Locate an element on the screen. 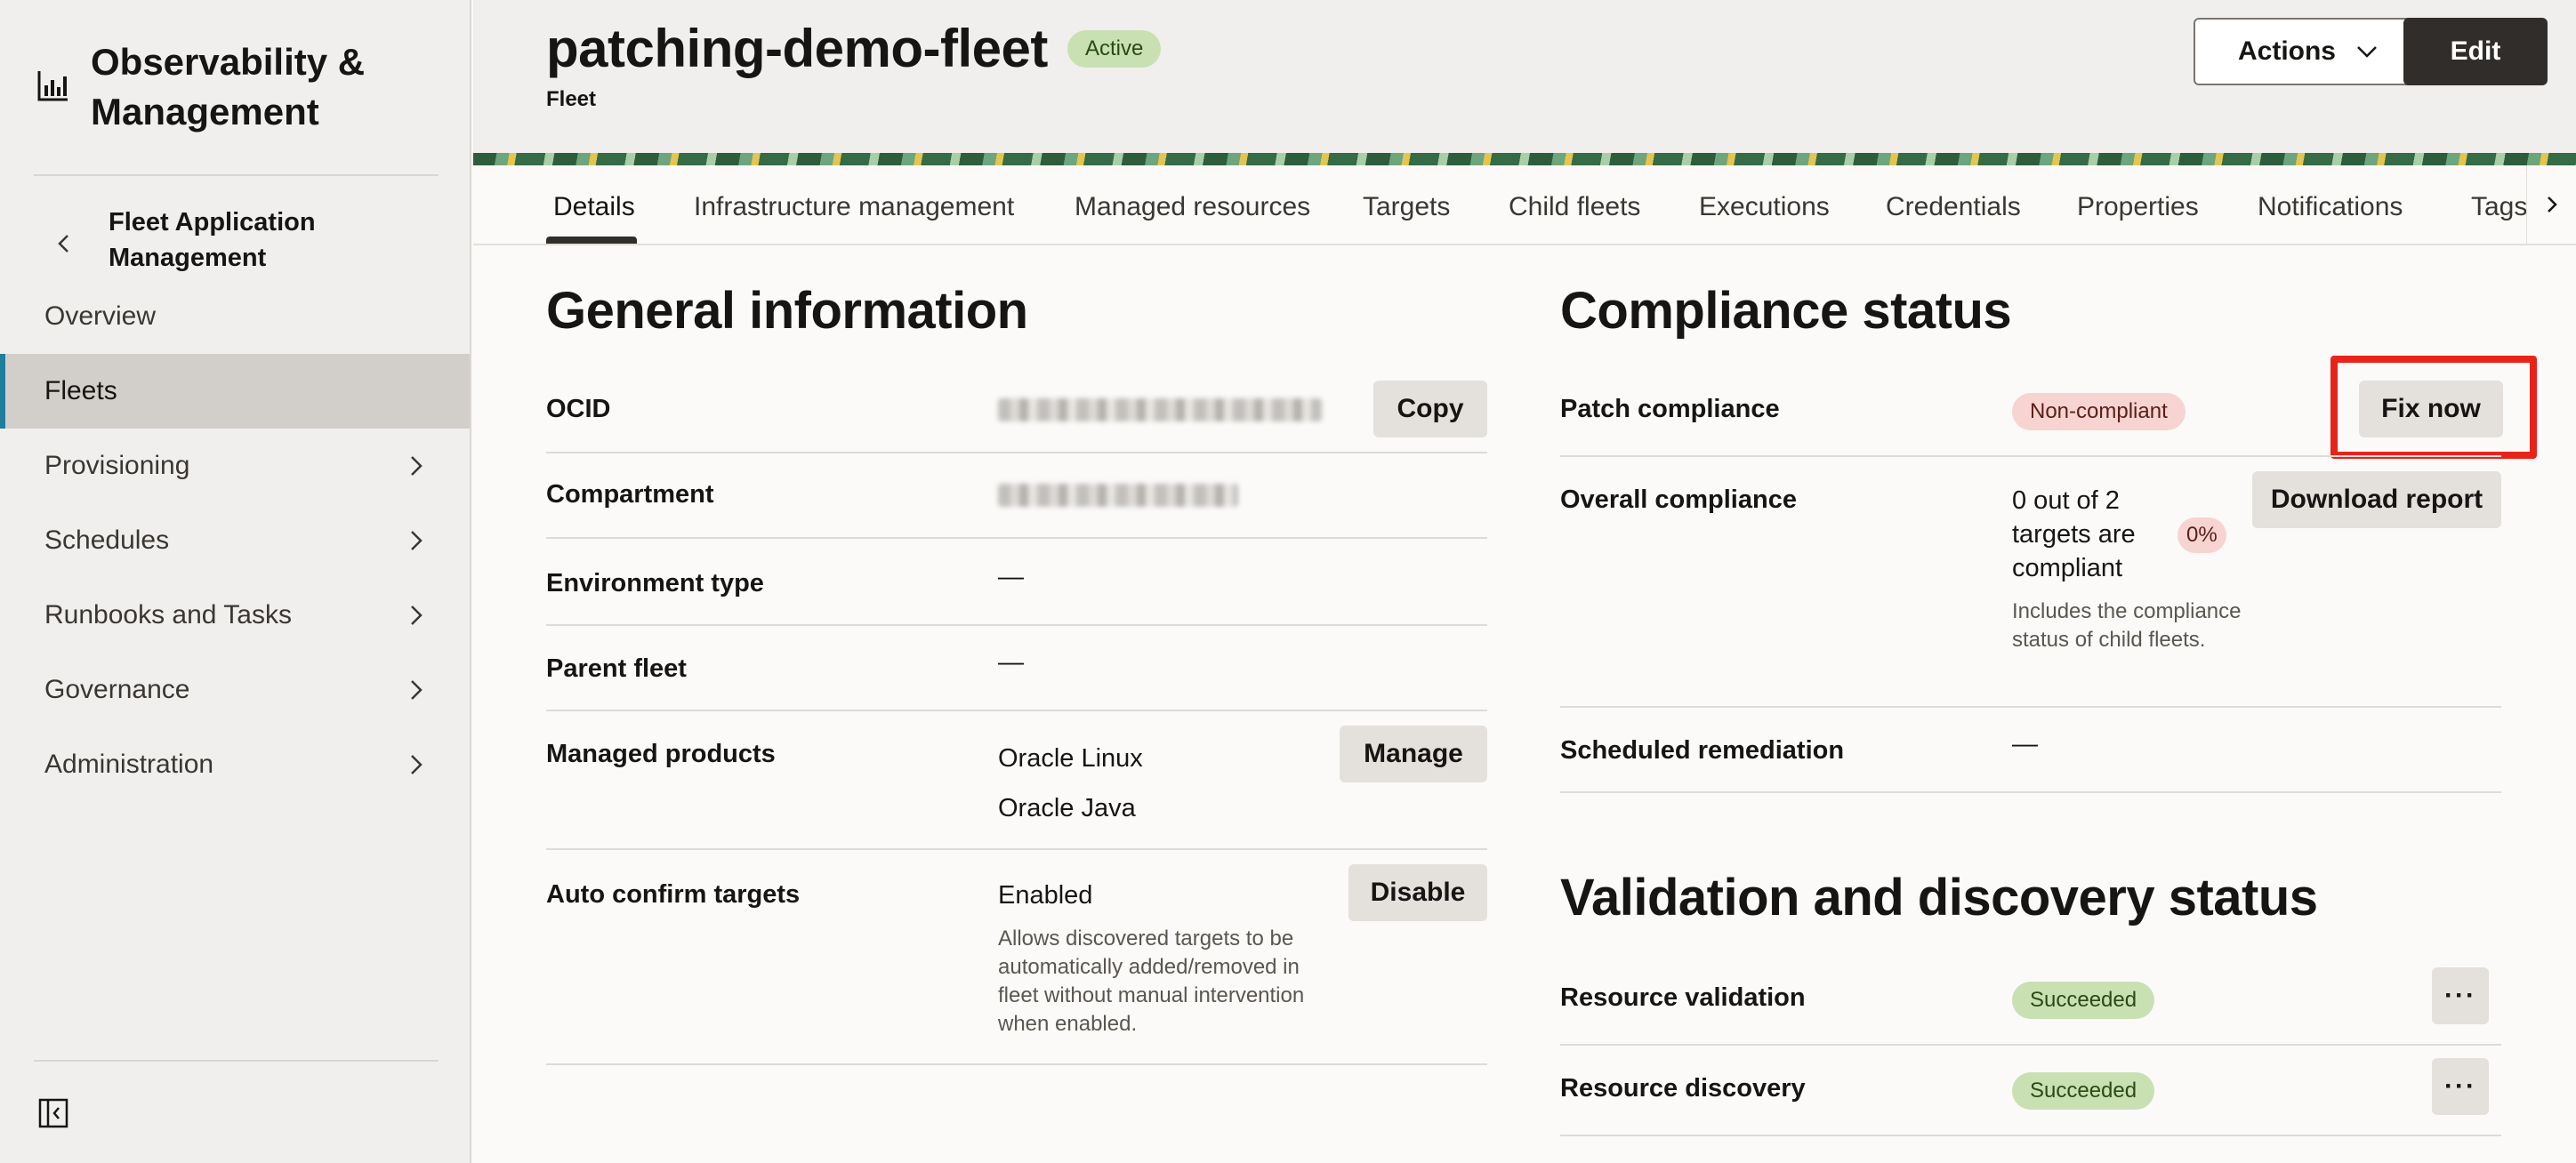 The width and height of the screenshot is (2576, 1163). general-info-title: General information is located at coordinates (787, 311).